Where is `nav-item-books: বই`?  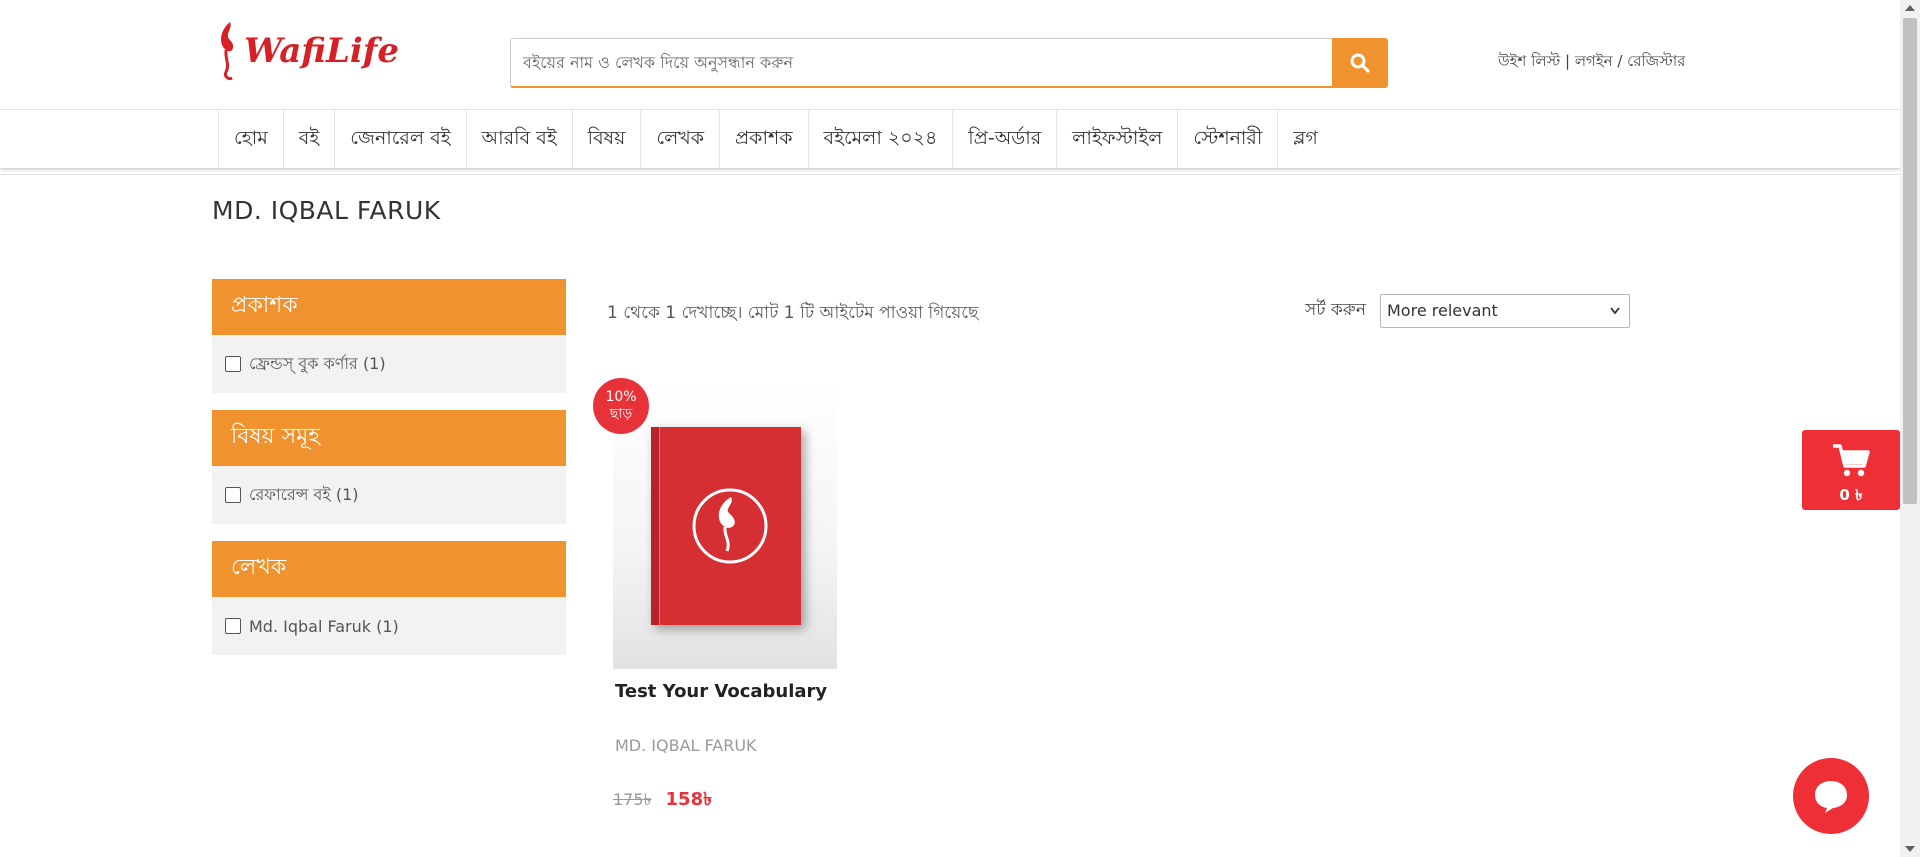
nav-item-books: বই is located at coordinates (310, 139).